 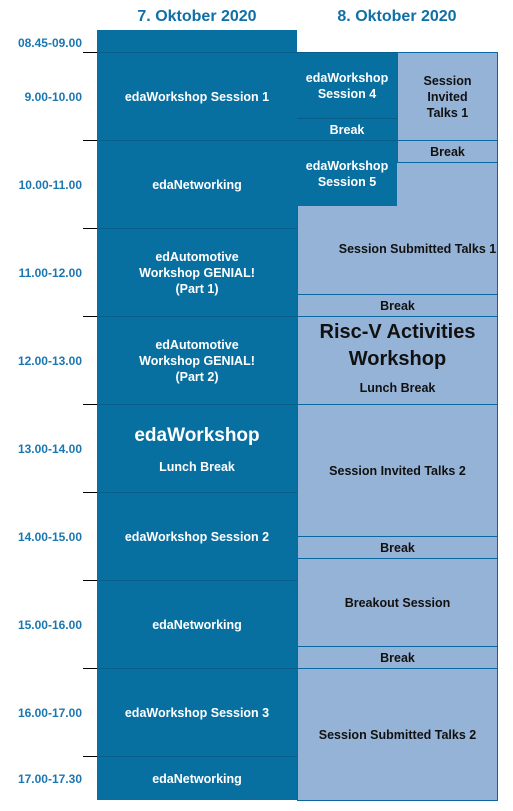 What do you see at coordinates (447, 96) in the screenshot?
I see `day2-invited-1: Session Invited Talks 1` at bounding box center [447, 96].